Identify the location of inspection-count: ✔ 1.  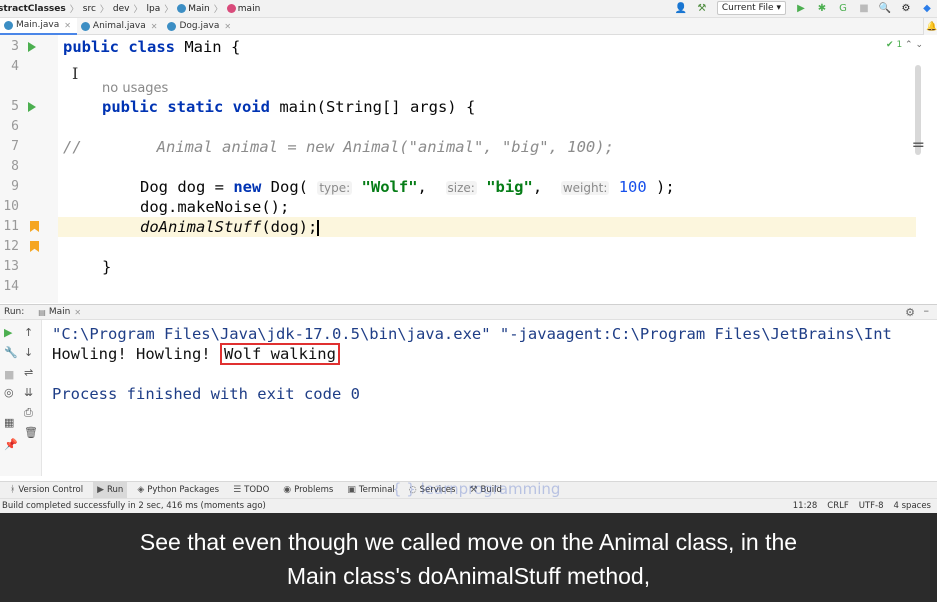
(894, 45).